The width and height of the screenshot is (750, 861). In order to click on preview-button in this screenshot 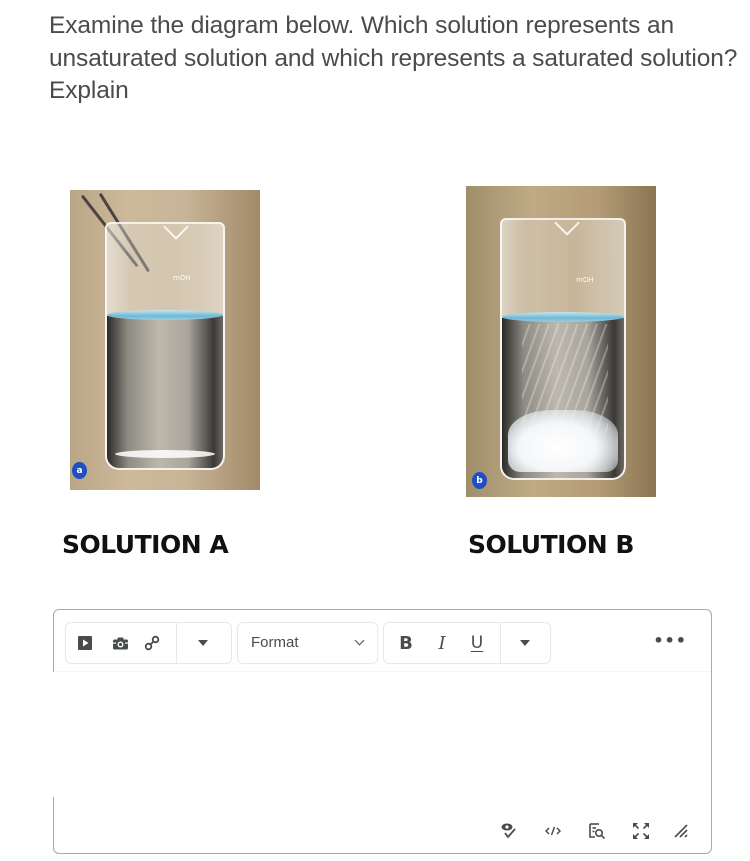, I will do `click(597, 831)`.